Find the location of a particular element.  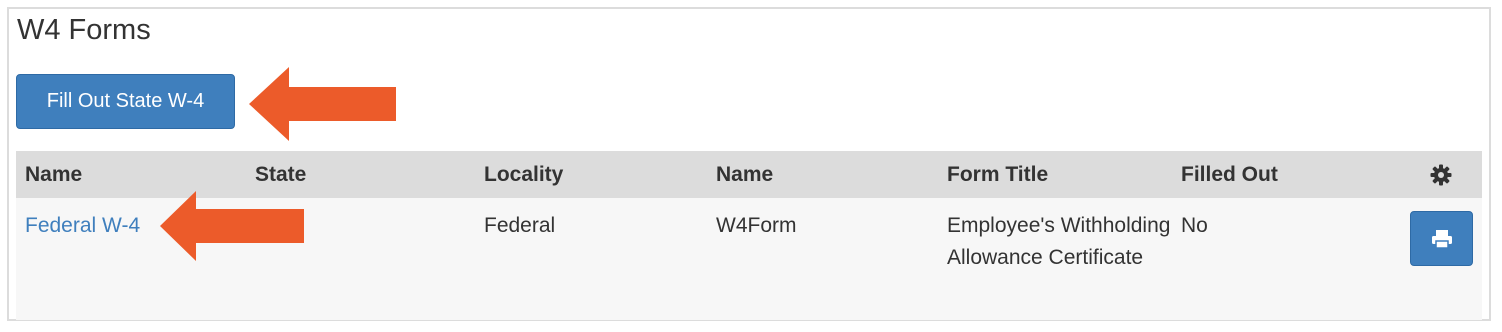

cell-locality: Federal is located at coordinates (520, 225).